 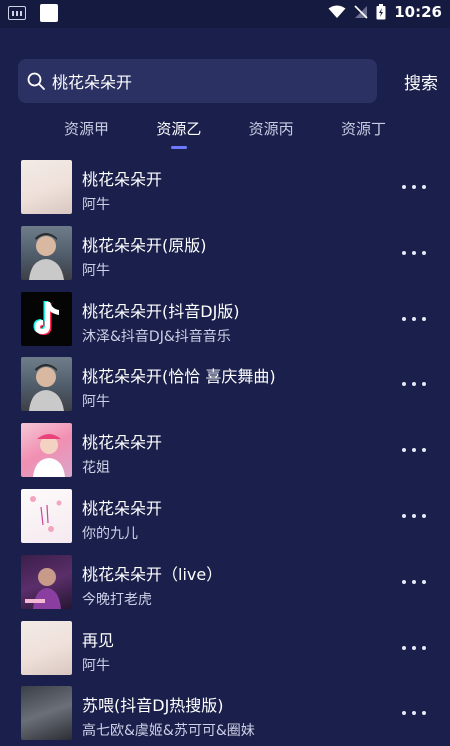 I want to click on tab-source-a: 资源甲, so click(x=86, y=134).